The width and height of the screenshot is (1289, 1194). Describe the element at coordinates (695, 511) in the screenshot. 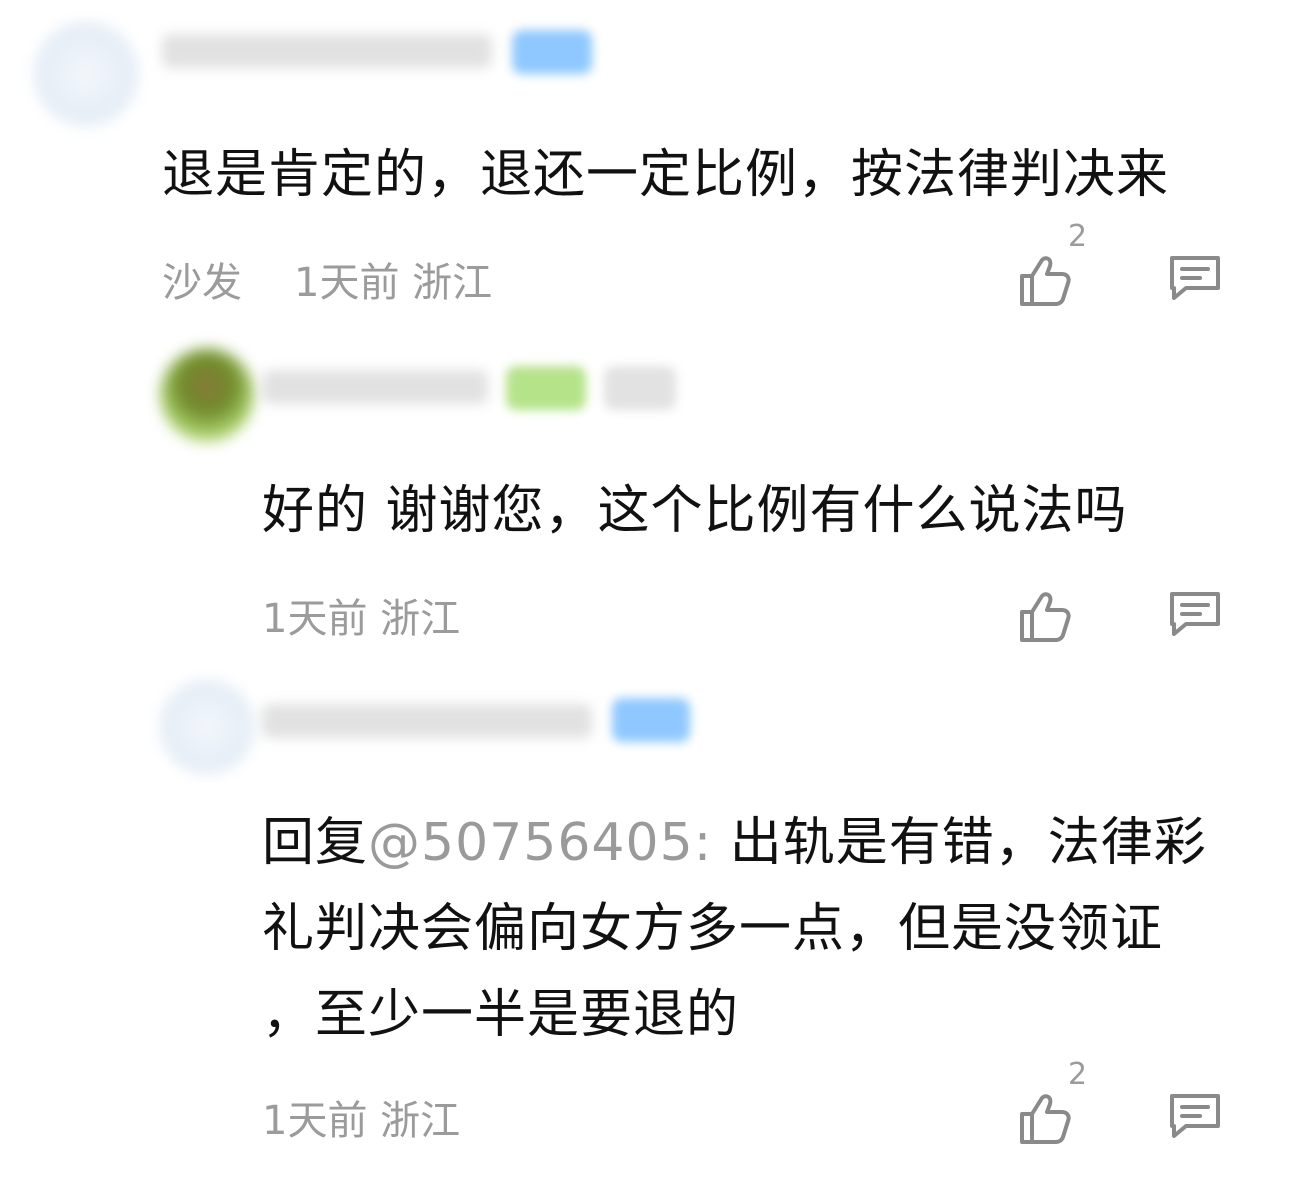

I see `comment-text: 好的 谢谢您，这个比例有什么说法吗` at that location.